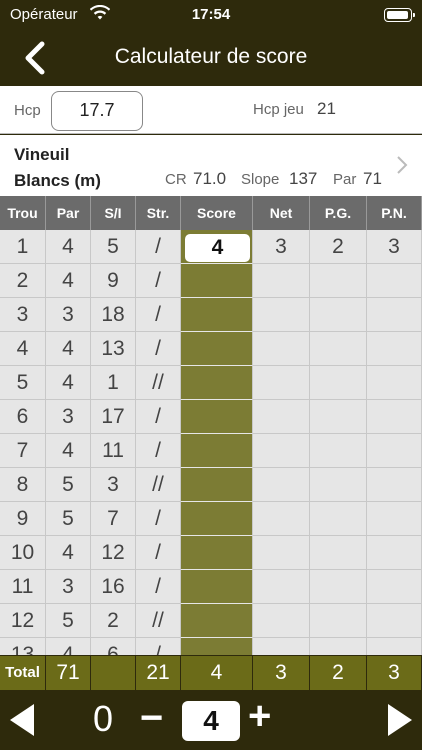  Describe the element at coordinates (211, 721) in the screenshot. I see `score-stepper-value: 4` at that location.